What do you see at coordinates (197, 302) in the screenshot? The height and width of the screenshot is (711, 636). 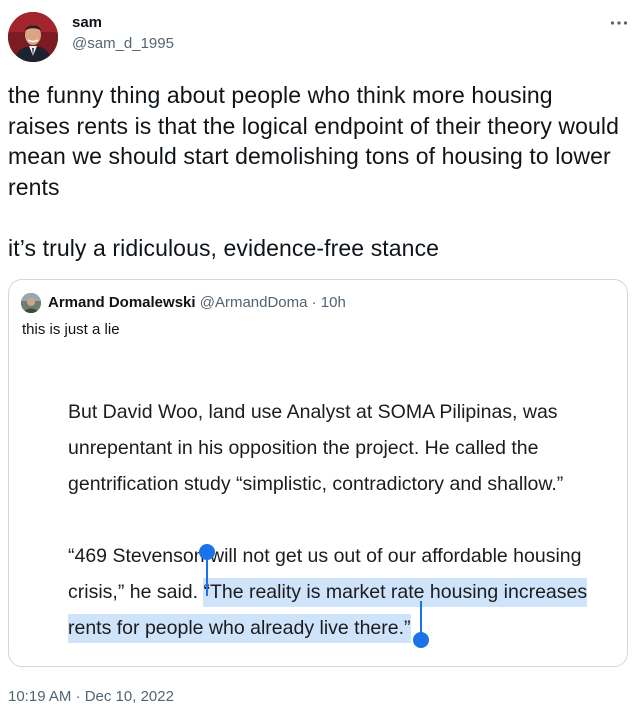 I see `quoted-tweet-header: Armand Domalewski @ArmandDoma · 10h` at bounding box center [197, 302].